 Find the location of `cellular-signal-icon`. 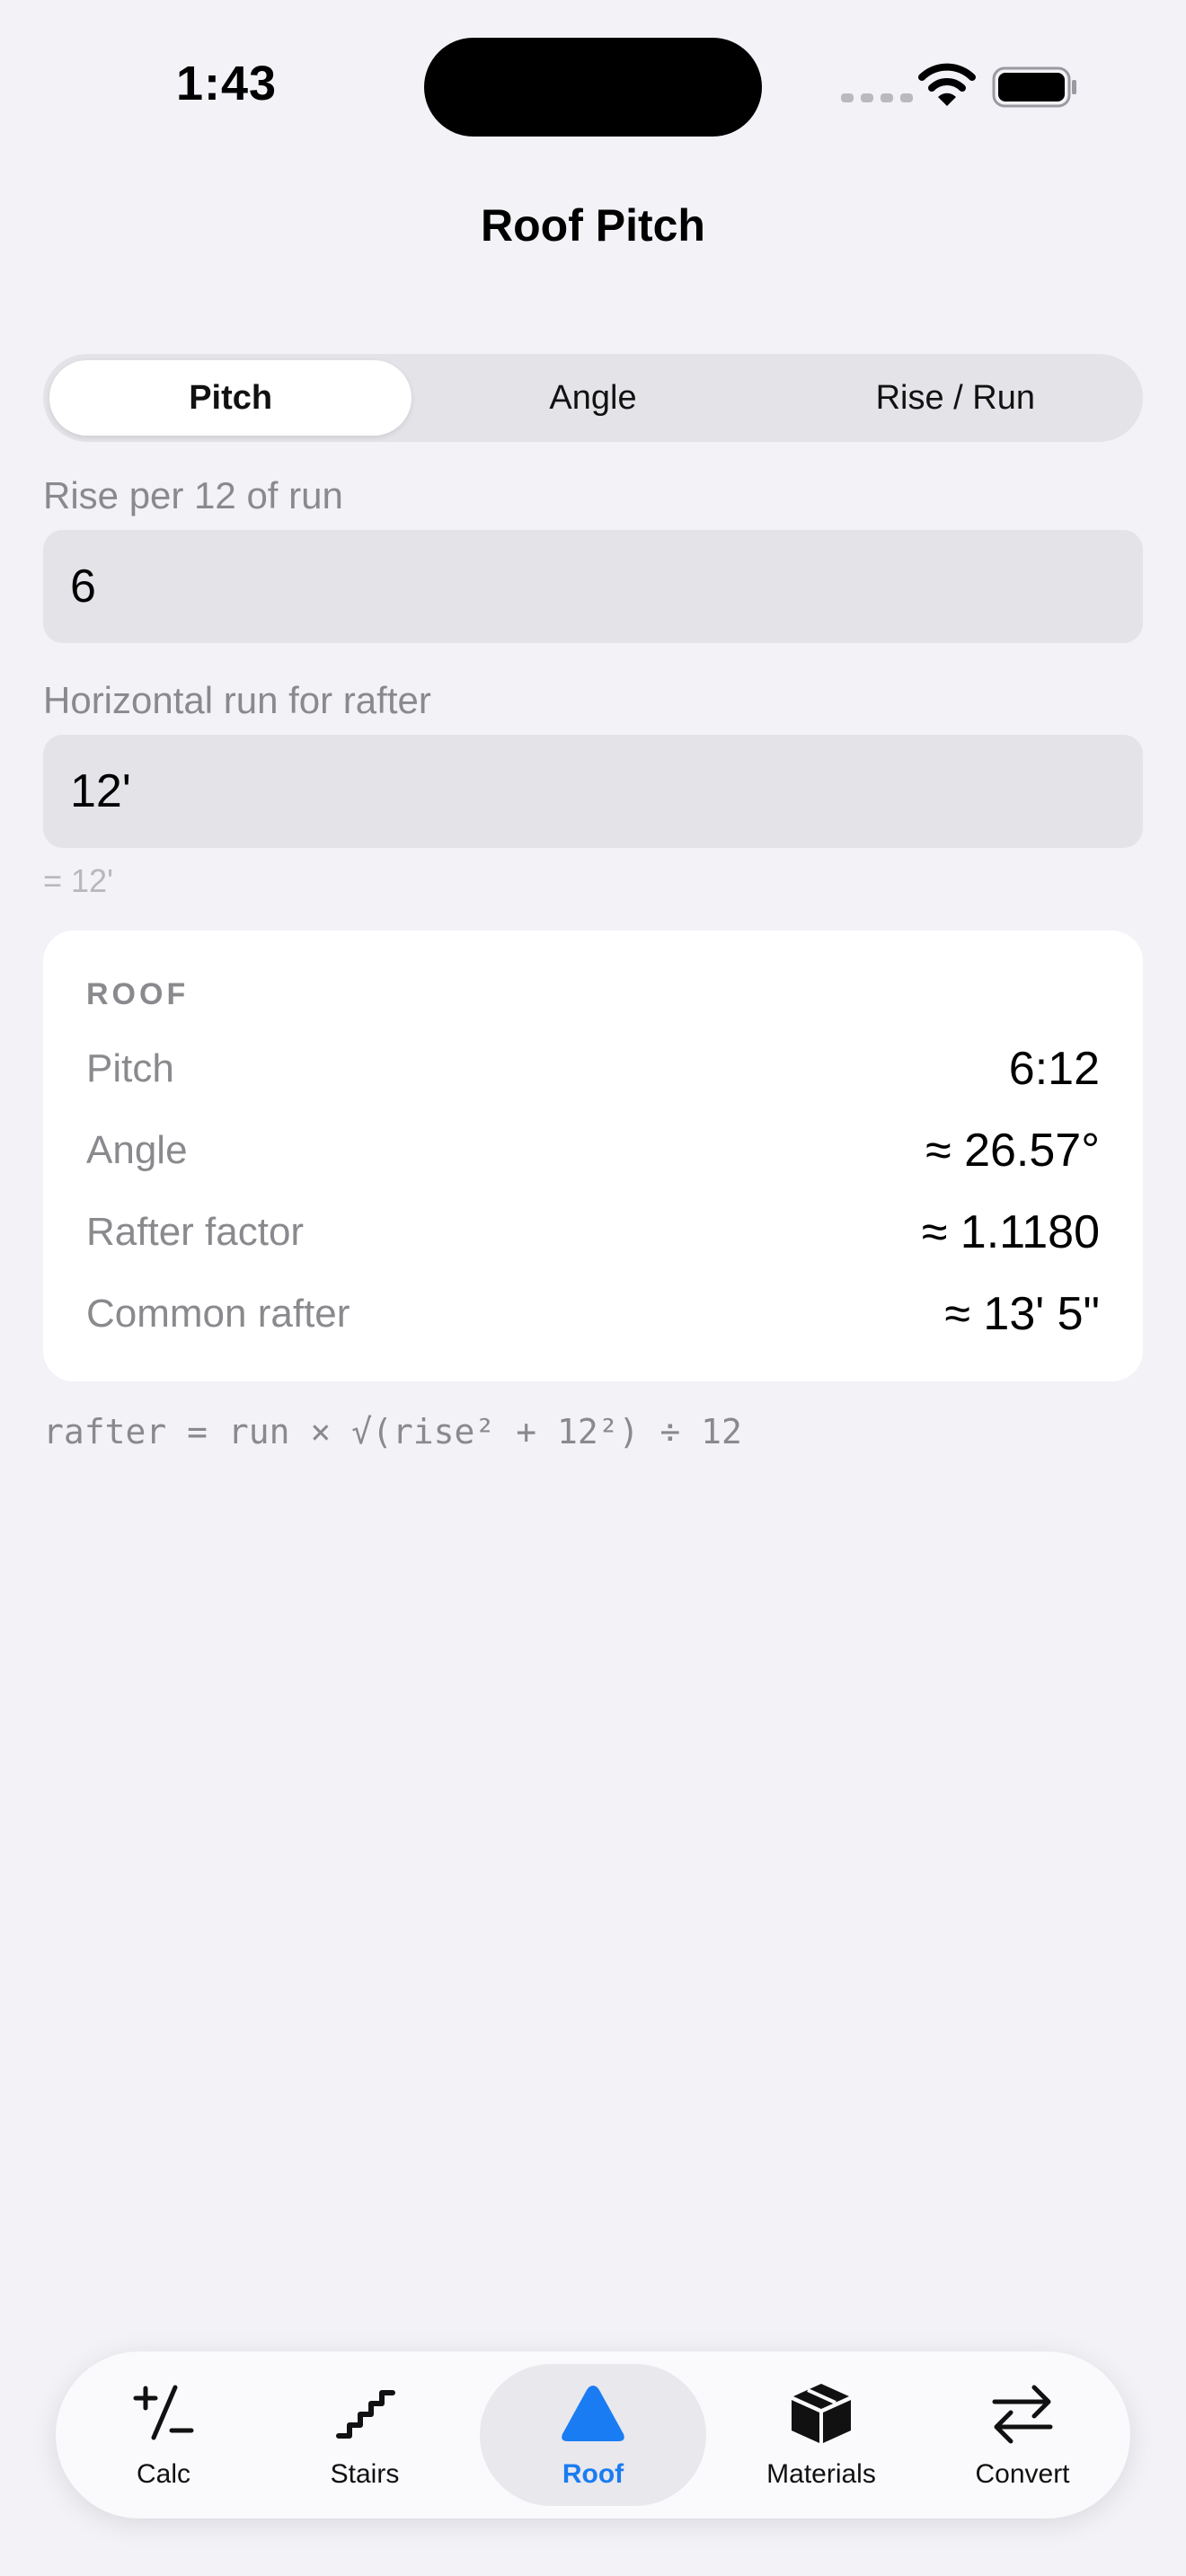

cellular-signal-icon is located at coordinates (877, 97).